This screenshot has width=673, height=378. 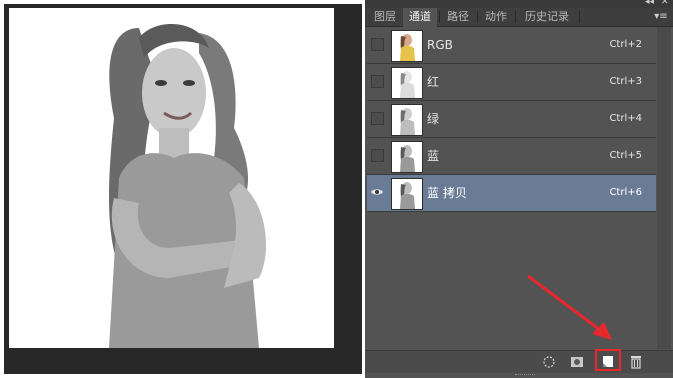 What do you see at coordinates (664, 188) in the screenshot?
I see `scrollbar` at bounding box center [664, 188].